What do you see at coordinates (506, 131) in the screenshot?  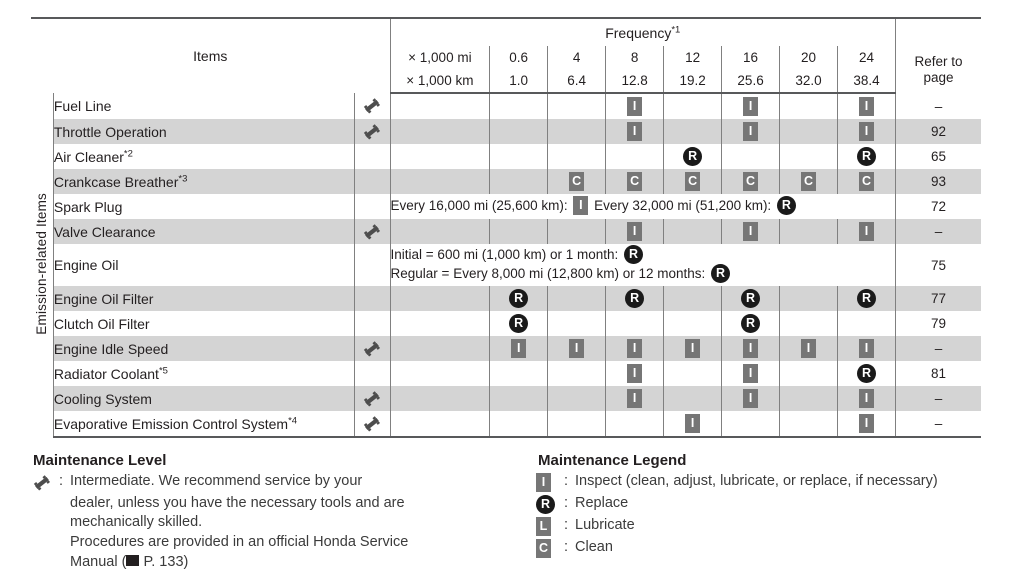 I see `table-row: Throttle Operation I I I 92` at bounding box center [506, 131].